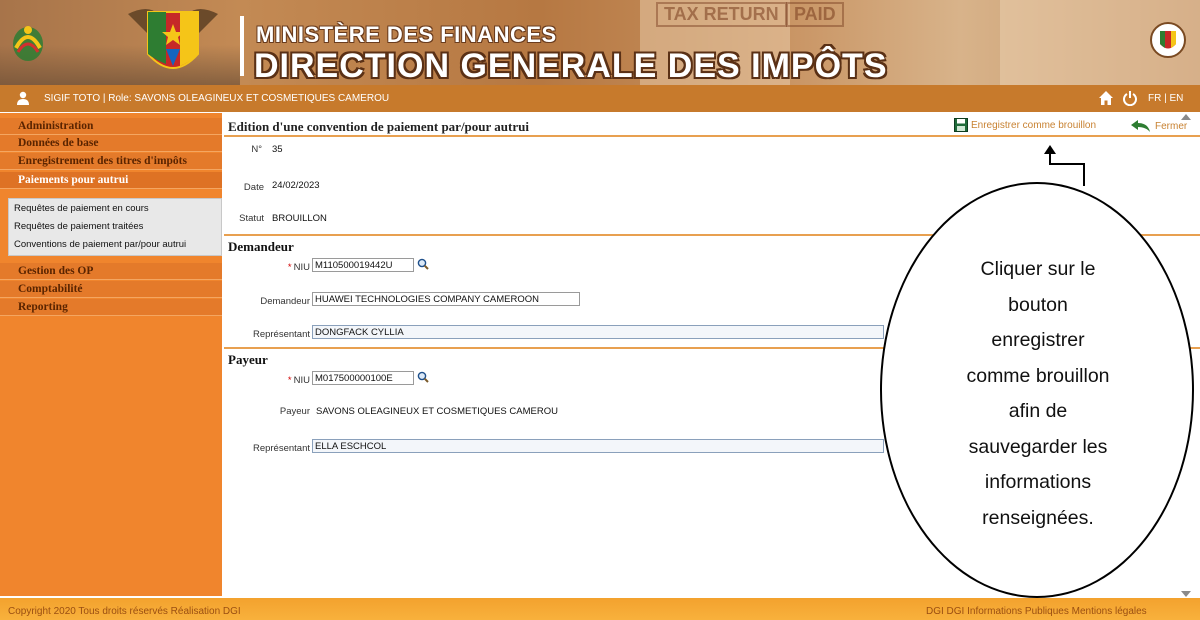 The width and height of the screenshot is (1200, 620). What do you see at coordinates (1038, 375) in the screenshot?
I see `instruction-line: comme brouillon` at bounding box center [1038, 375].